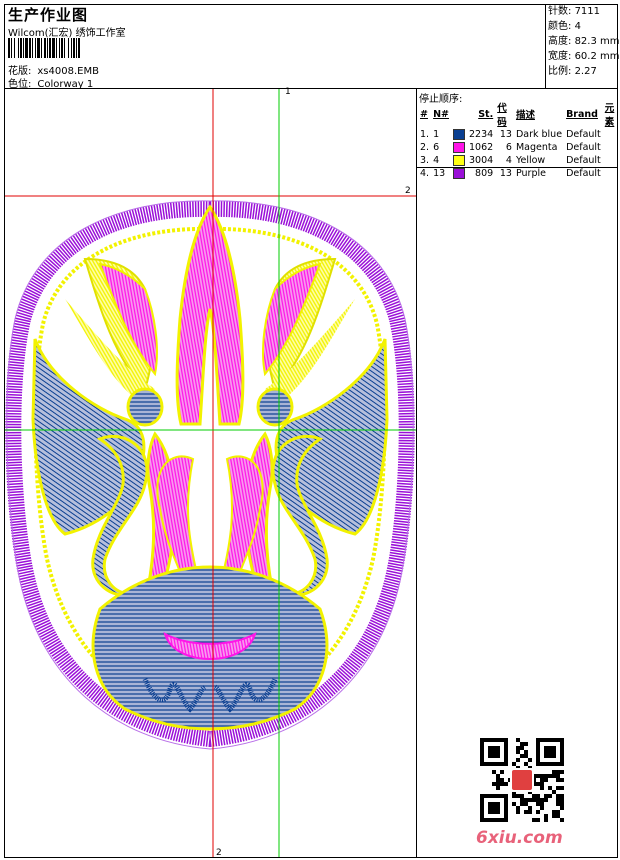 The image size is (620, 860). Describe the element at coordinates (81, 48) in the screenshot. I see `barcode-bar` at that location.